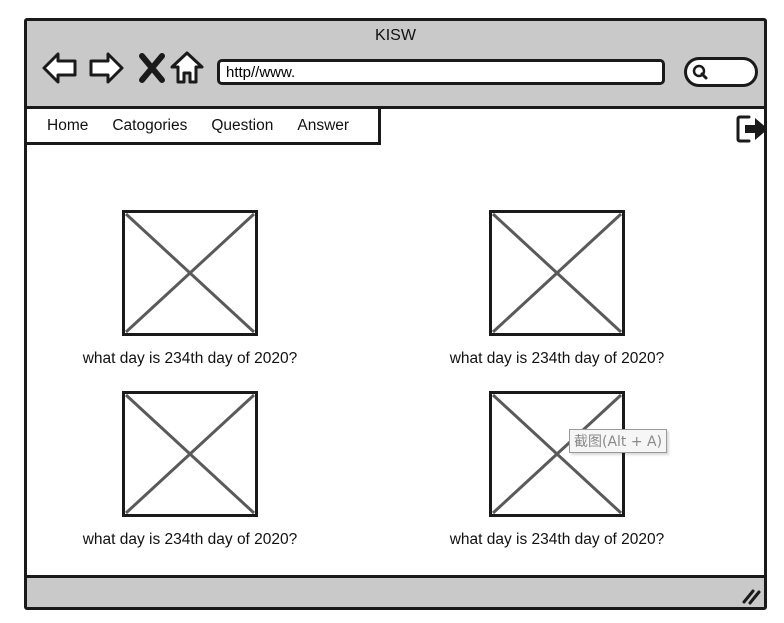  I want to click on url-input, so click(441, 72).